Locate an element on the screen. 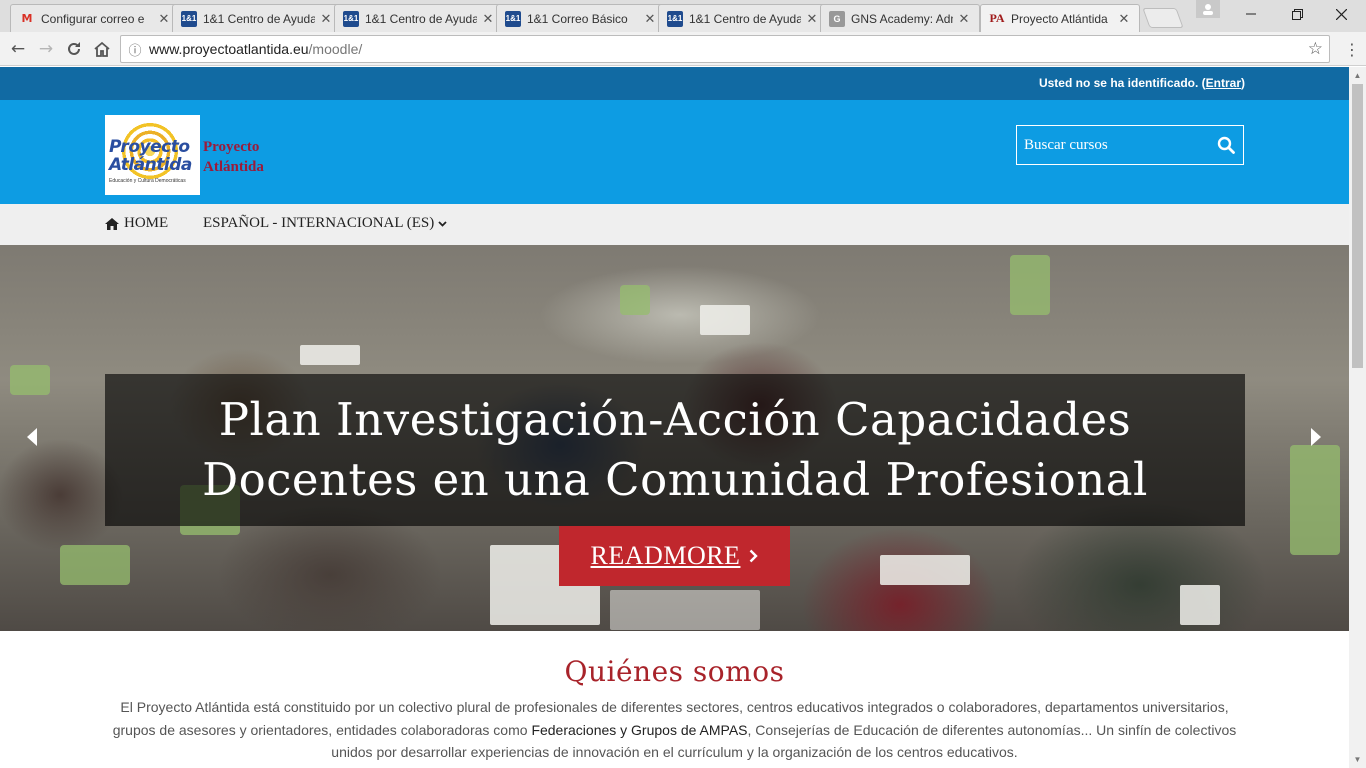  chevron-down-icon is located at coordinates (442, 223).